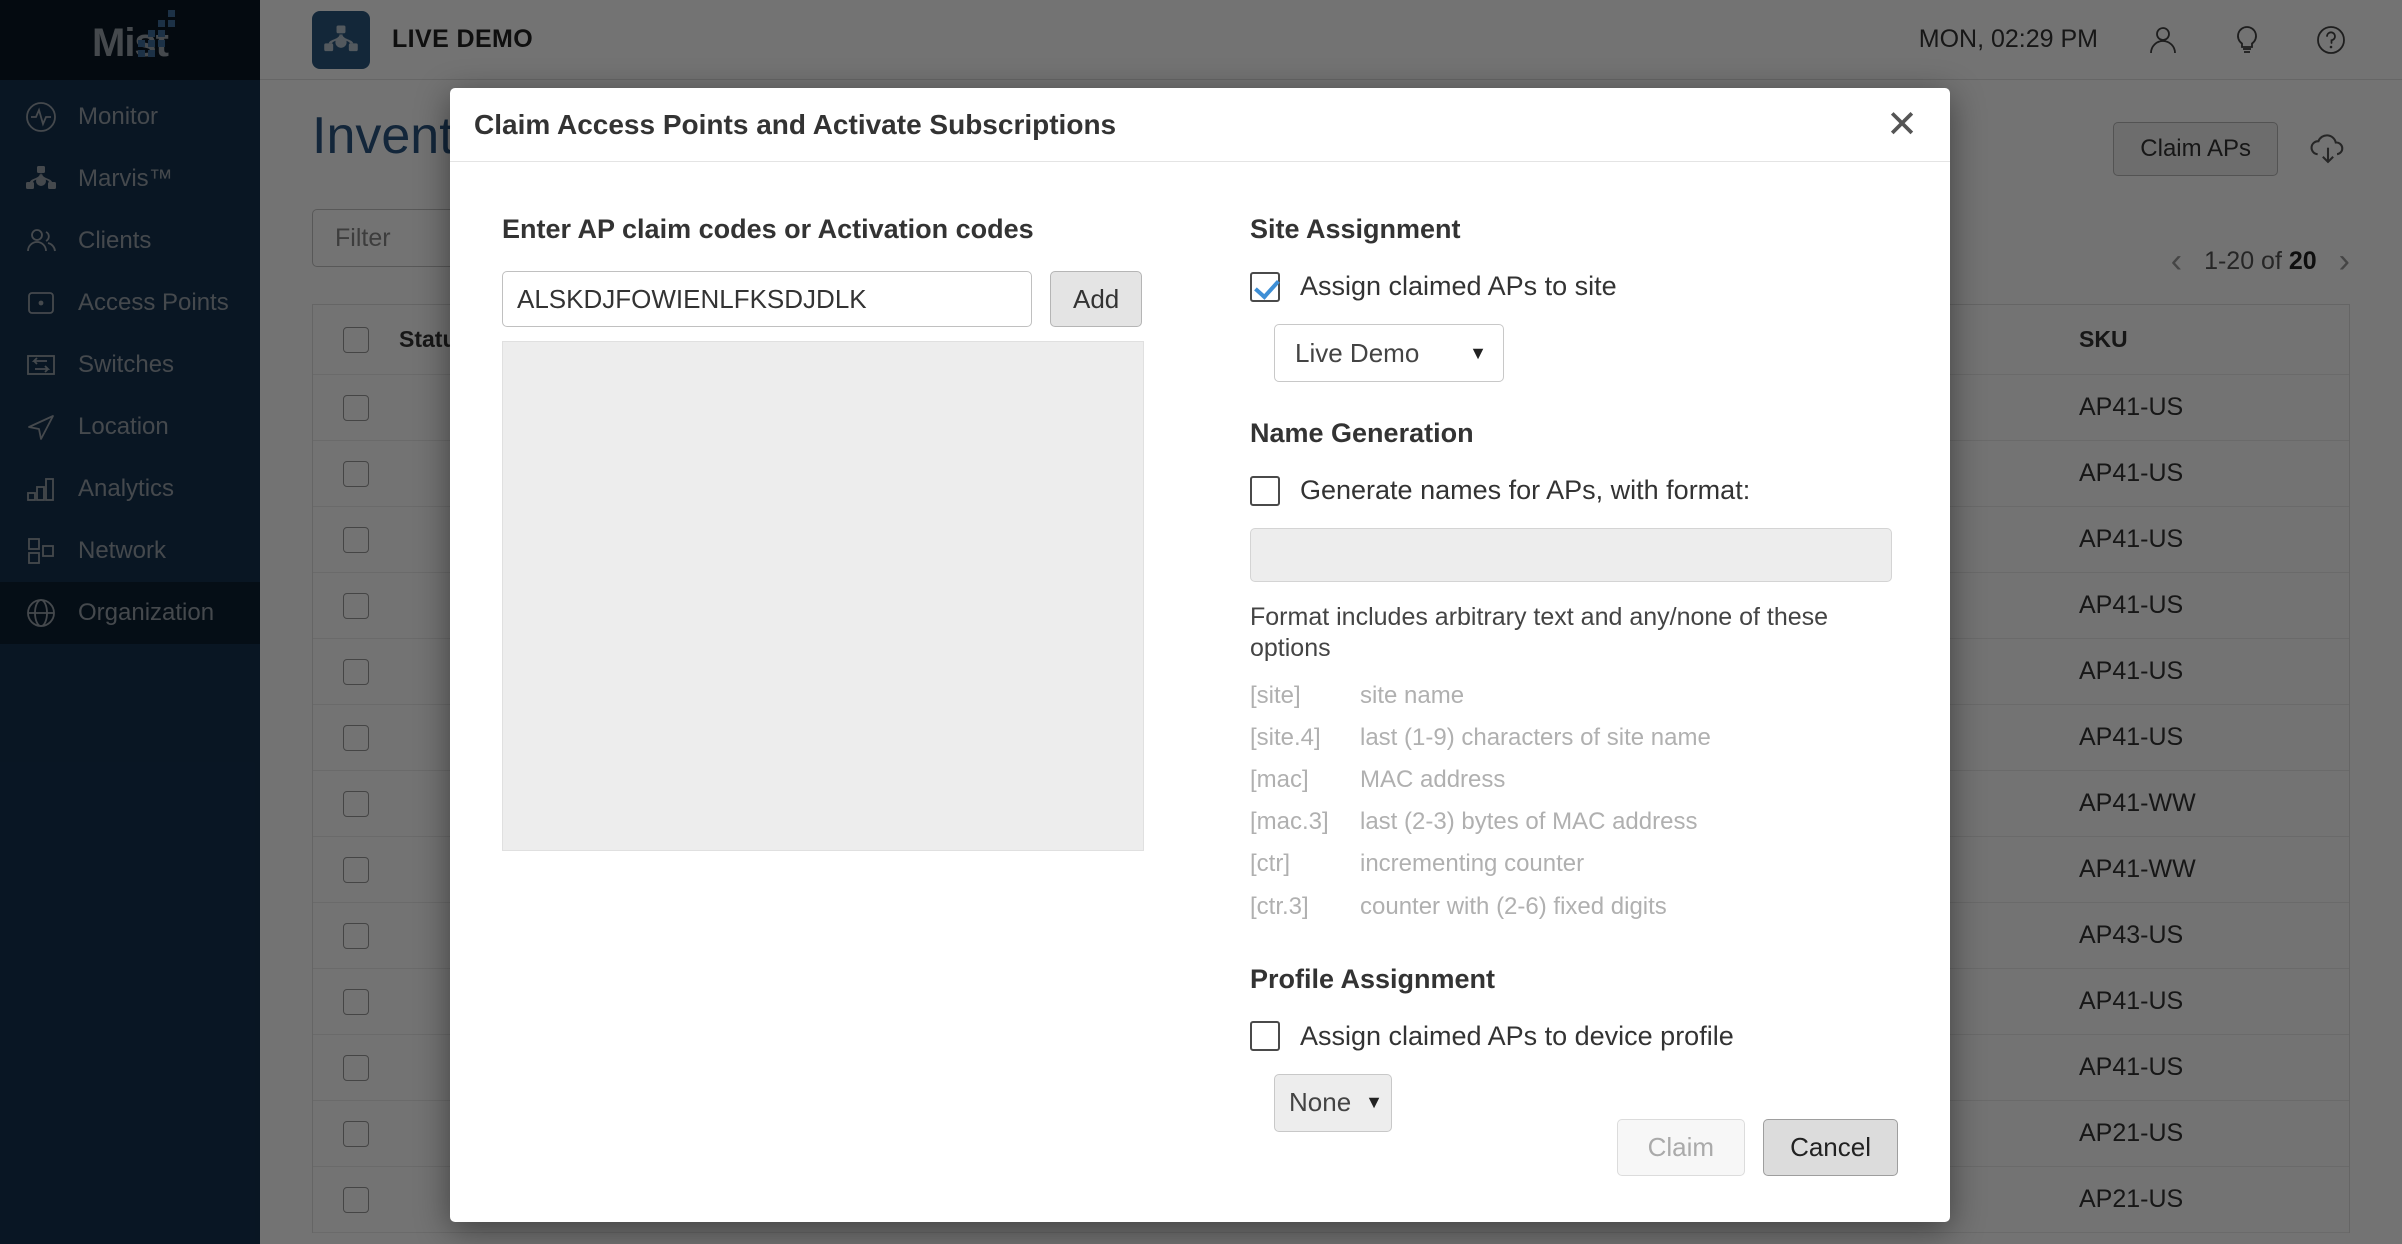 This screenshot has height=1244, width=2402. What do you see at coordinates (1357, 352) in the screenshot?
I see `site-select-value: Live Demo` at bounding box center [1357, 352].